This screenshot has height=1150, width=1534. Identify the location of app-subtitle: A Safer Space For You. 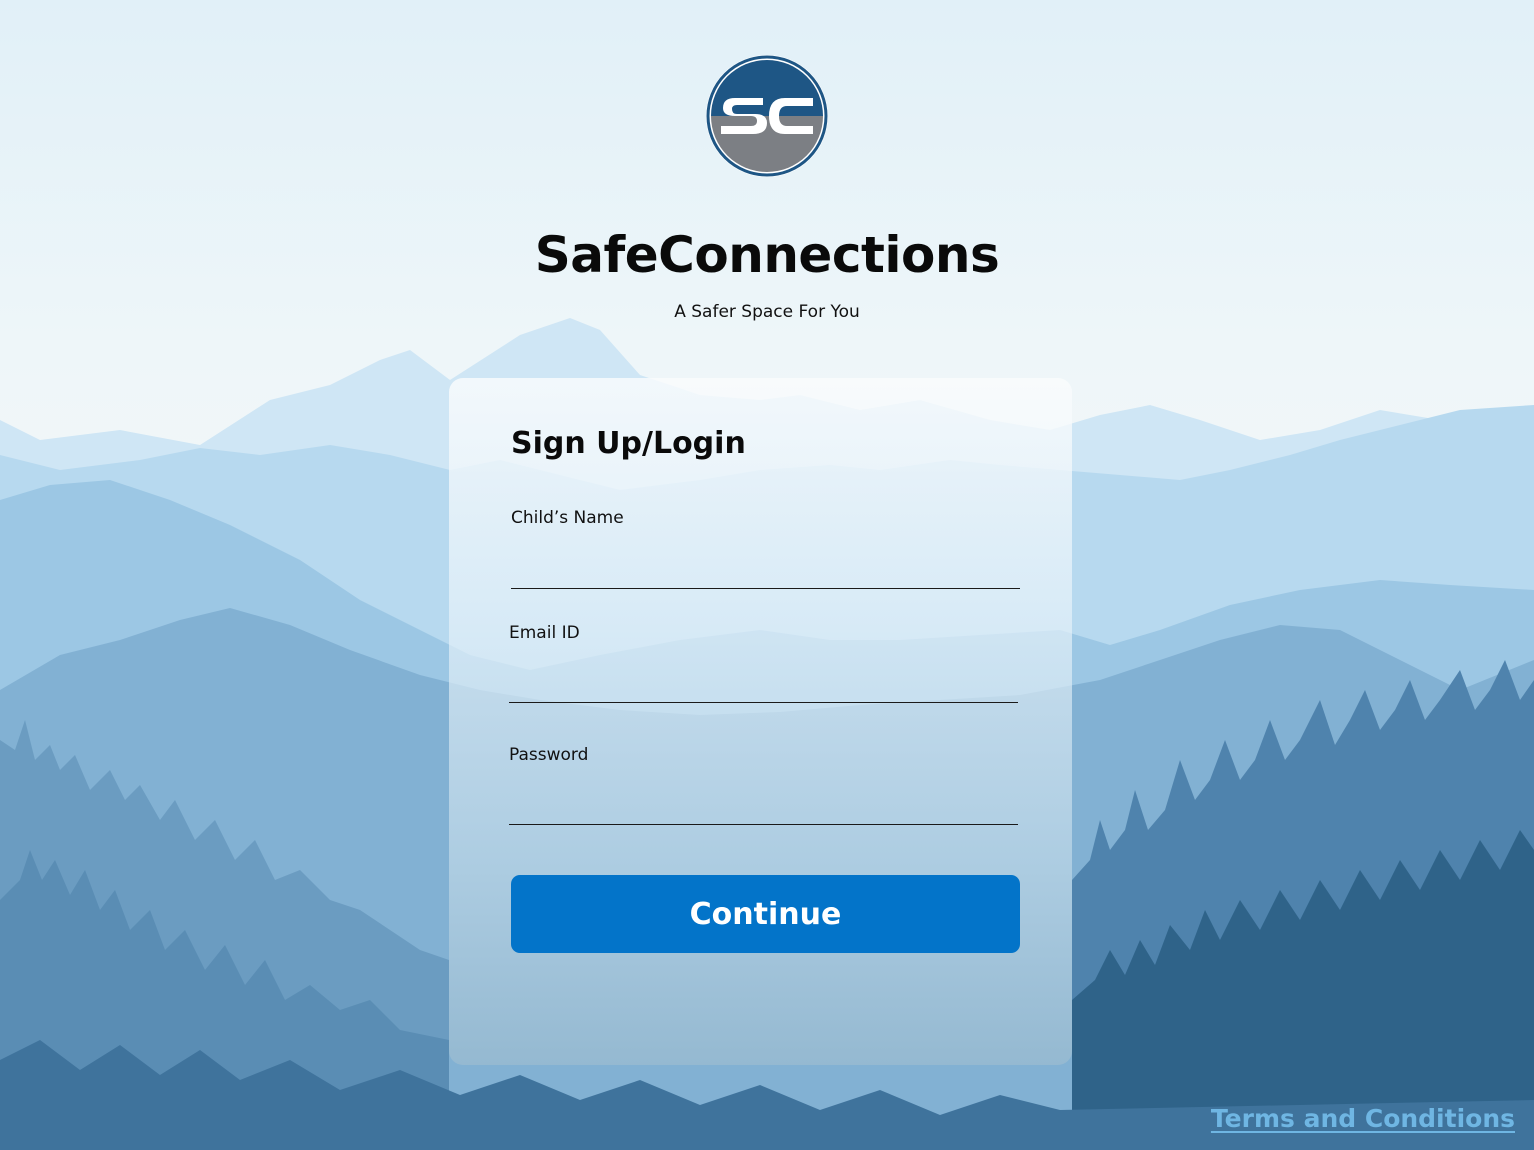
(767, 312).